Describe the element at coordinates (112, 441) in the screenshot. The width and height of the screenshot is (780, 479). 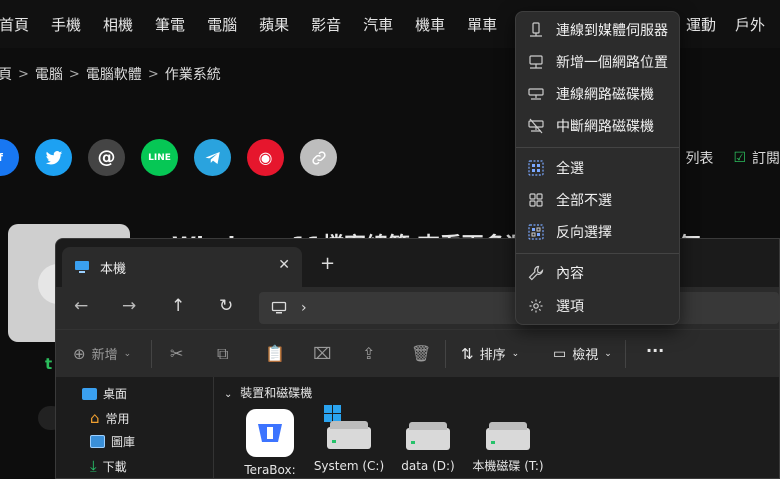
I see `sidebar-item-gallery: 圖庫` at that location.